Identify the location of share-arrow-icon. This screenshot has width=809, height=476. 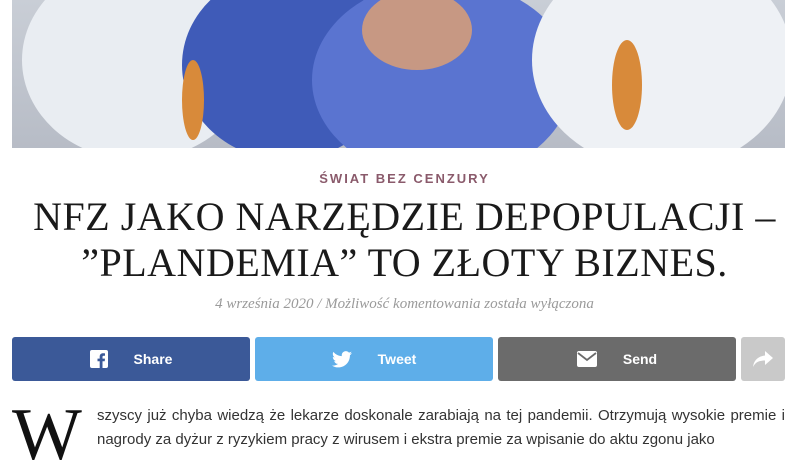
(763, 359).